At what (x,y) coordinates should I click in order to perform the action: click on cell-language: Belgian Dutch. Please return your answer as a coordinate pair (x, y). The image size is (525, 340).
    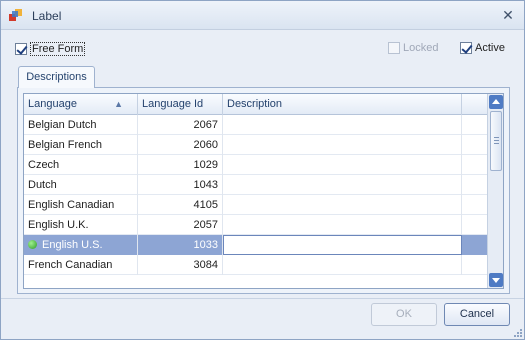
    Looking at the image, I should click on (81, 125).